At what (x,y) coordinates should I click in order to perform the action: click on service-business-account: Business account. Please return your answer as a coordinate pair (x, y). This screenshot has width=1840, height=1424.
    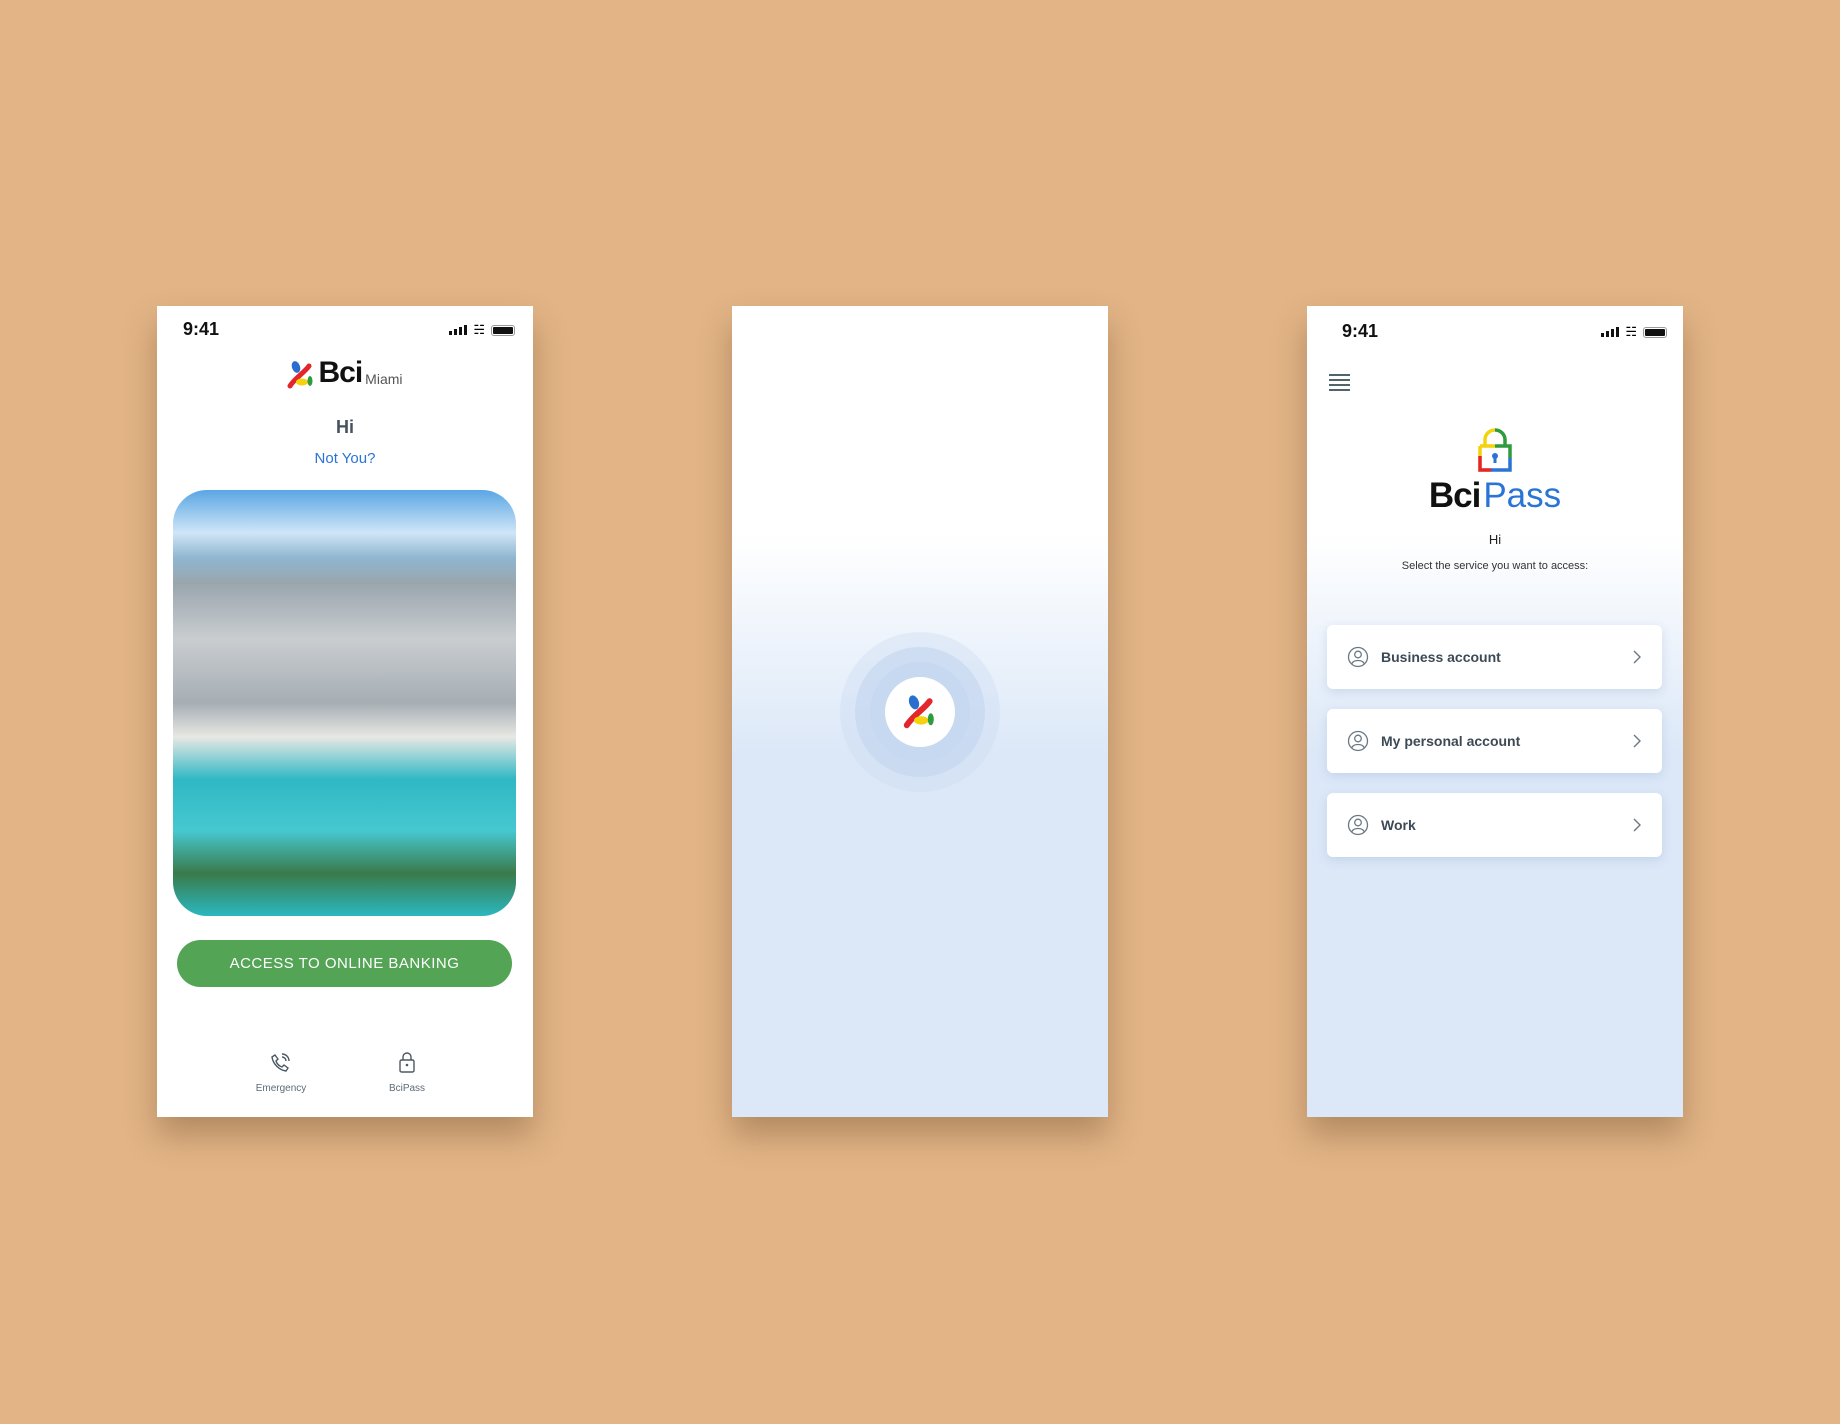
    Looking at the image, I should click on (1494, 657).